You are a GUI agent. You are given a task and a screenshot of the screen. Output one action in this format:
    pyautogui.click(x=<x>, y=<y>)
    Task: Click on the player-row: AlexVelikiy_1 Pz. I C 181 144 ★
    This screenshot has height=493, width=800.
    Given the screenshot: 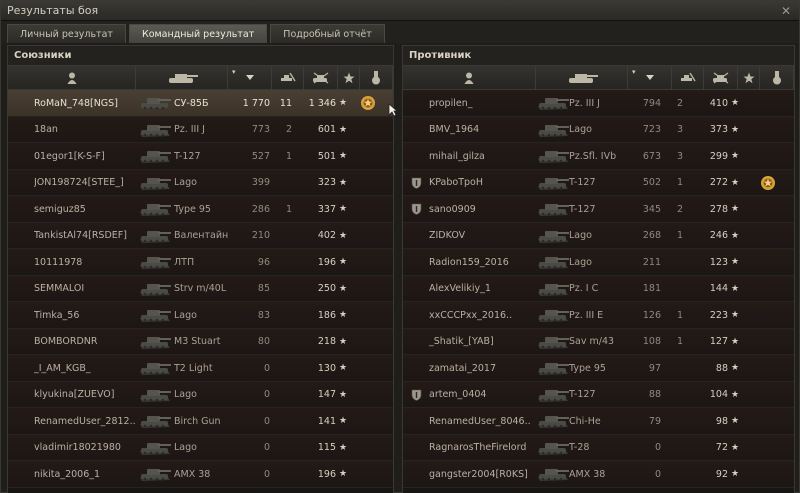 What is the action you would take?
    pyautogui.click(x=598, y=288)
    